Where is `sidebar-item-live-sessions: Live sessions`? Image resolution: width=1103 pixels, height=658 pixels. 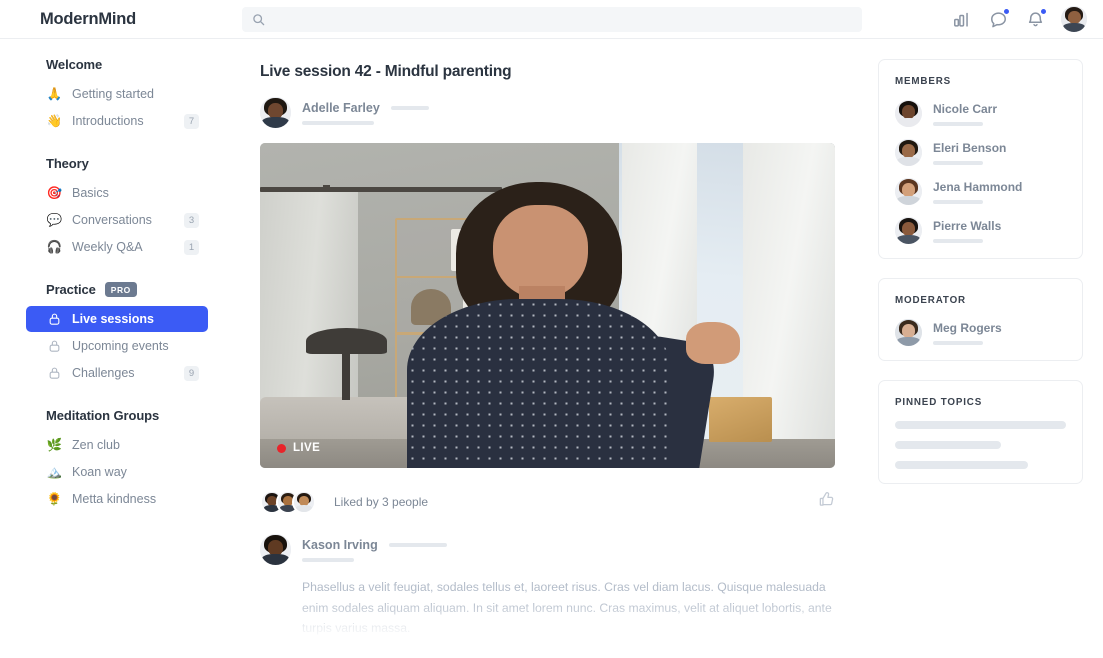
sidebar-item-live-sessions: Live sessions is located at coordinates (117, 319).